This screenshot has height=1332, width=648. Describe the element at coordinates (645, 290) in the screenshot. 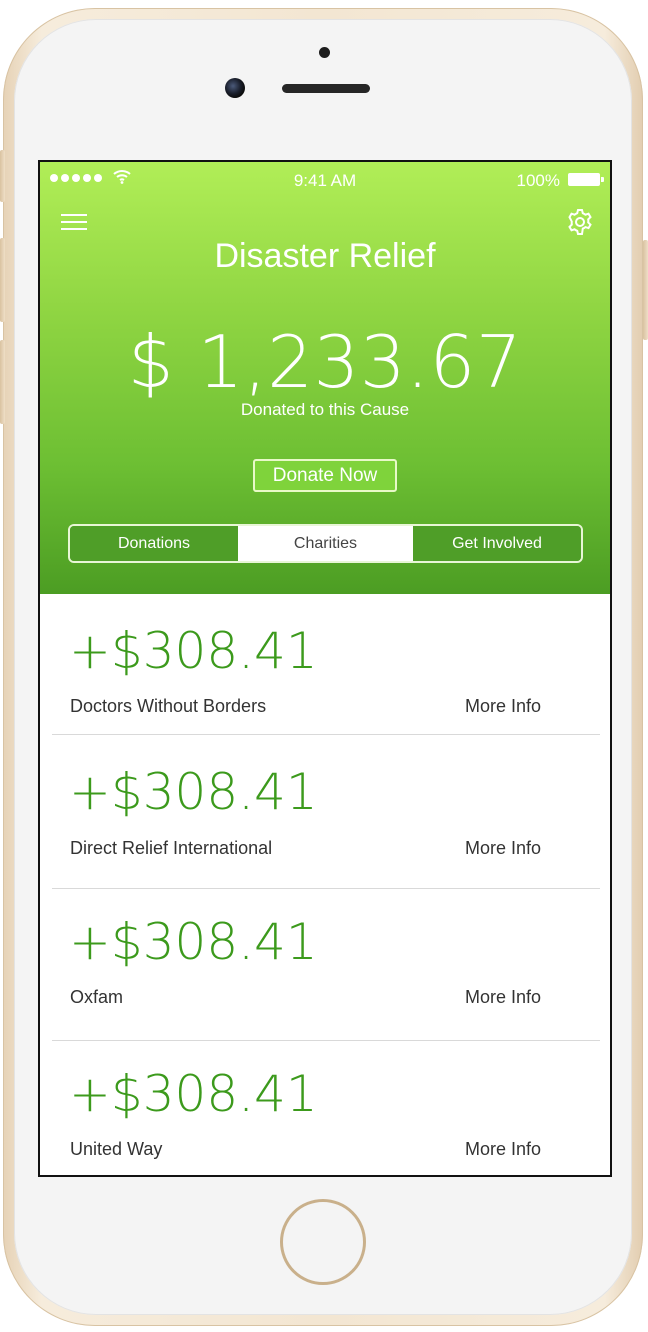

I see `power-button` at that location.